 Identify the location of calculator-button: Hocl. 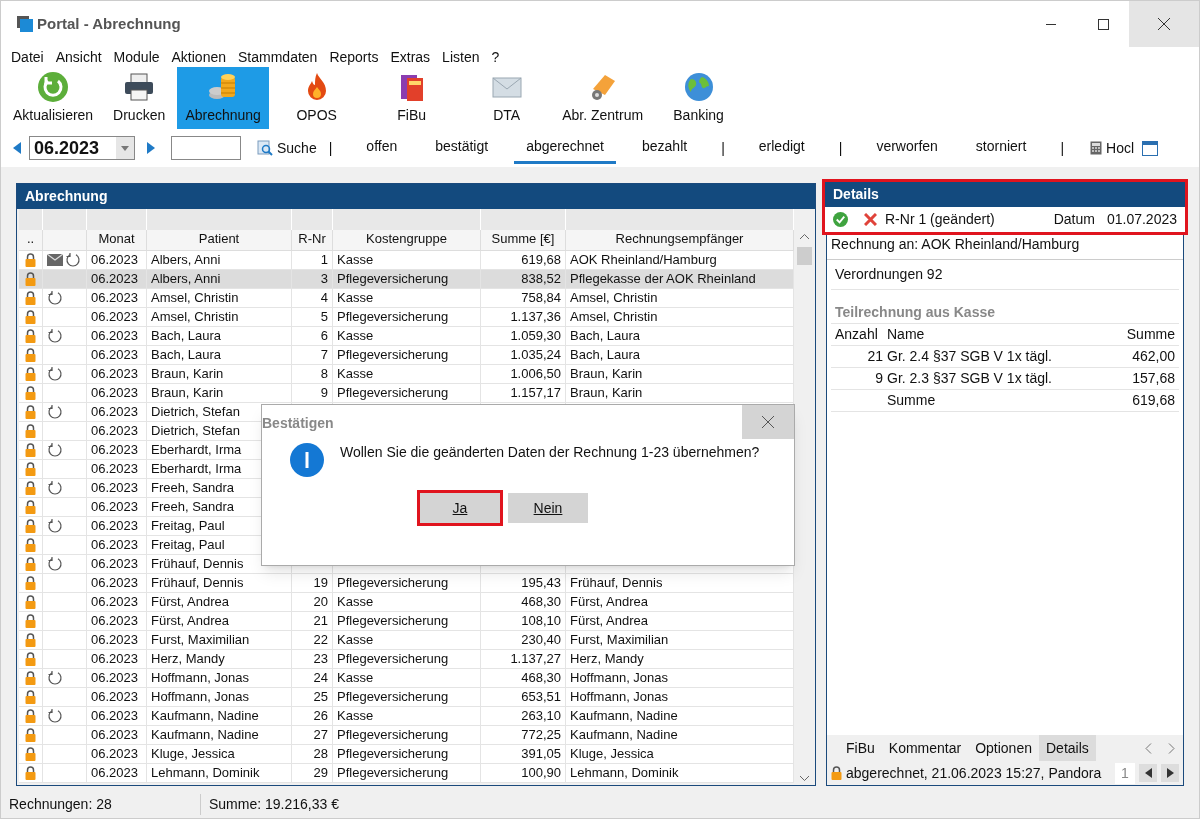
(1110, 148).